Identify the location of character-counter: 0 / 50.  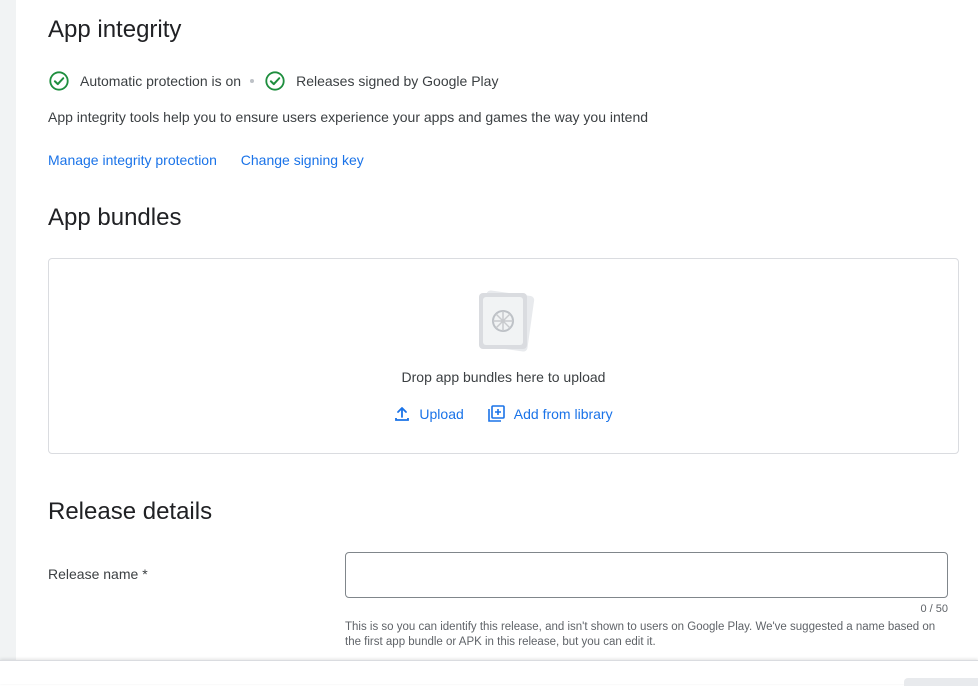
(934, 609).